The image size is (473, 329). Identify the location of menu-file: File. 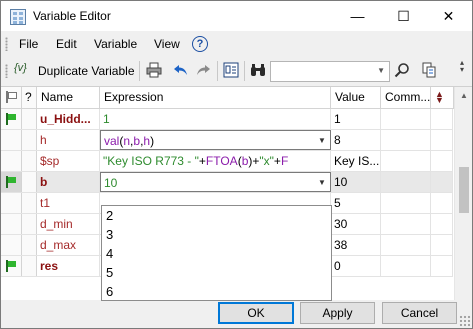
(28, 44).